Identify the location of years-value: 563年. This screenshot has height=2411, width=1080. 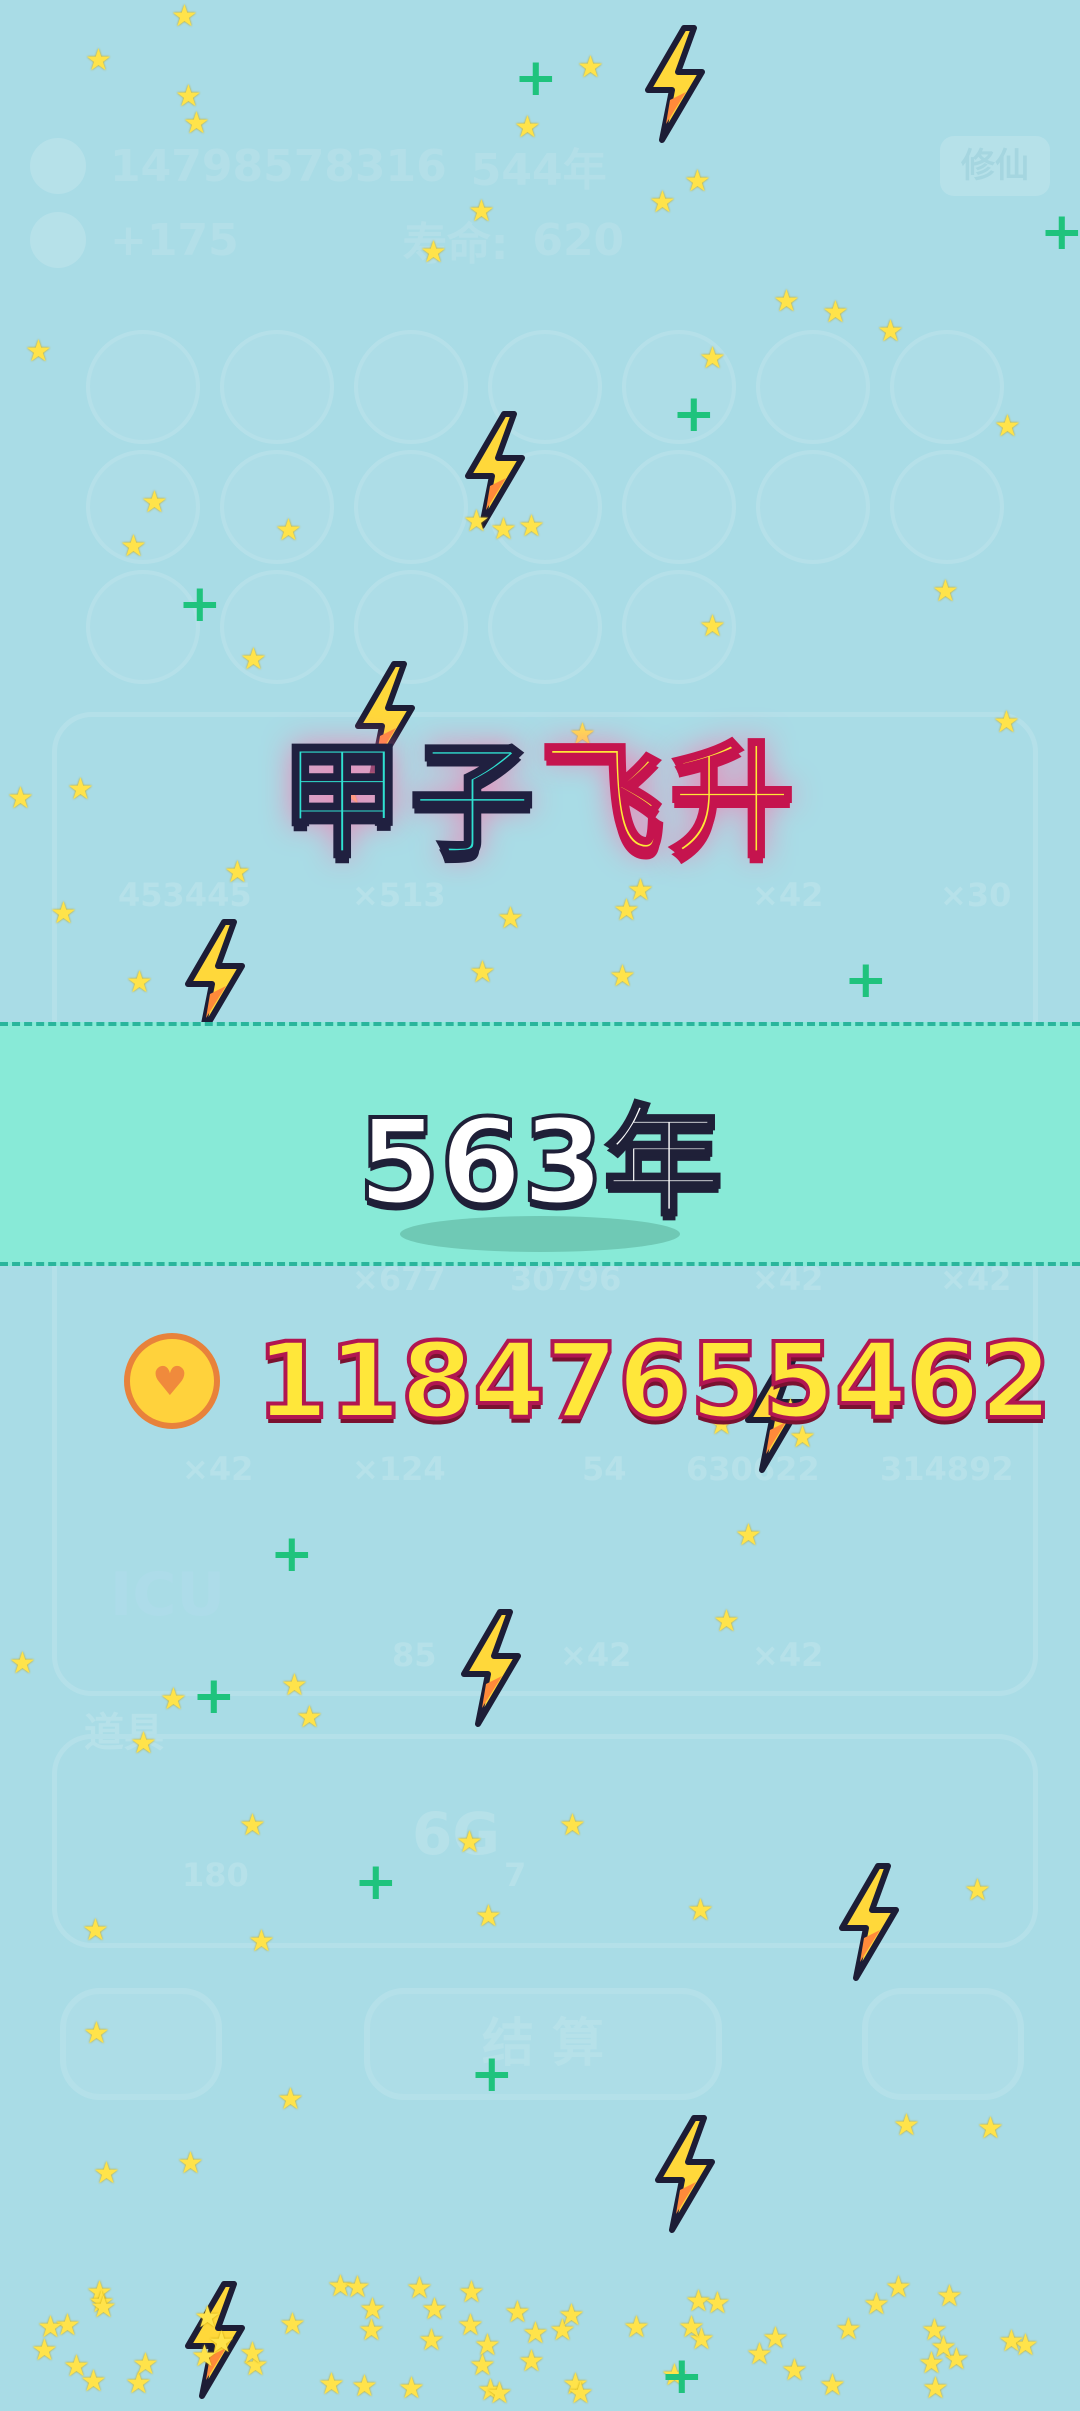
(540, 1162).